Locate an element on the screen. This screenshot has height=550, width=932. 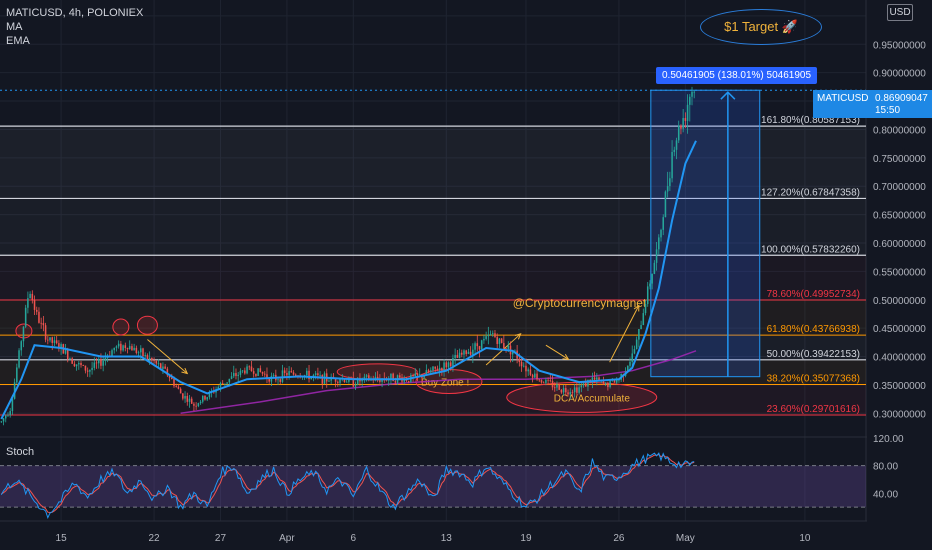
time-axis: 15 22 27 Apr 6 13 19 26 May 10 is located at coordinates (433, 538).